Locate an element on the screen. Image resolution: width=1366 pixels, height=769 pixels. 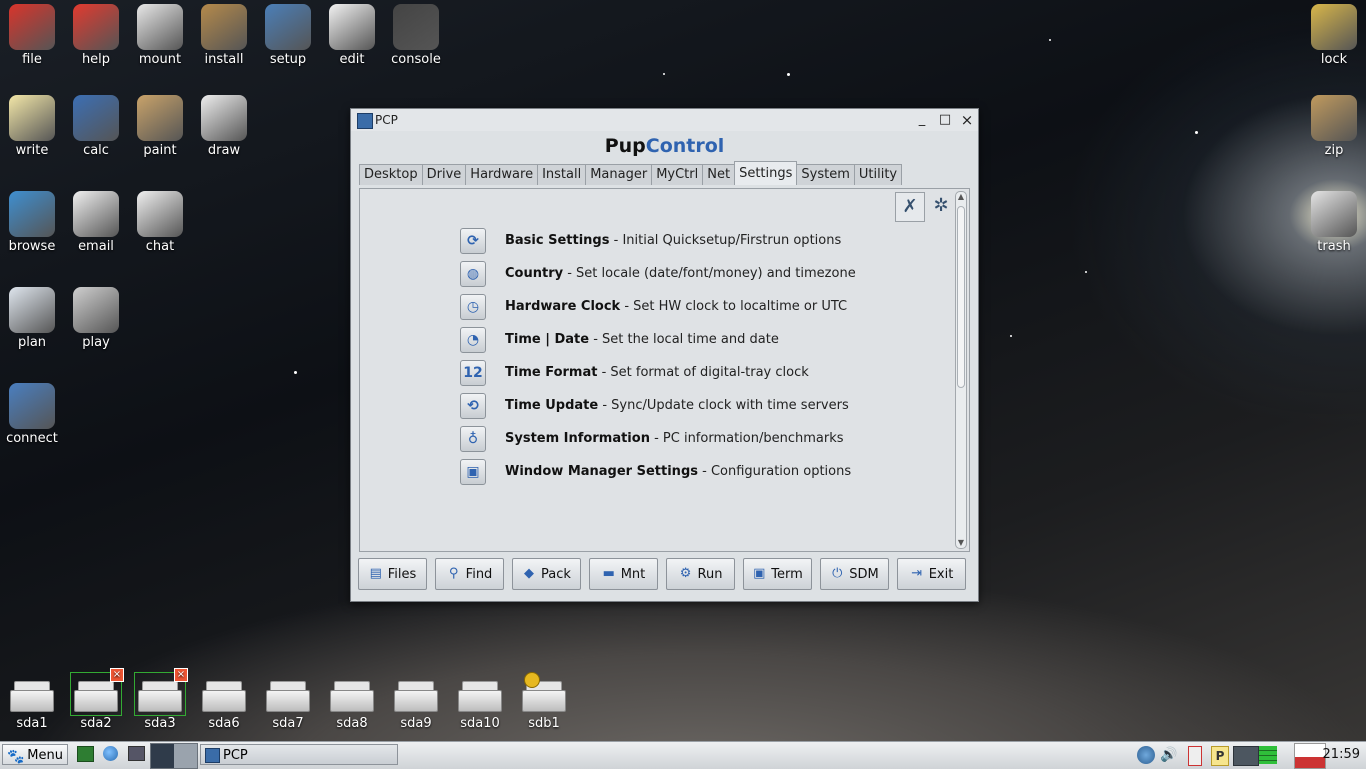
desktop-icon-plan: plan is located at coordinates (32, 319).